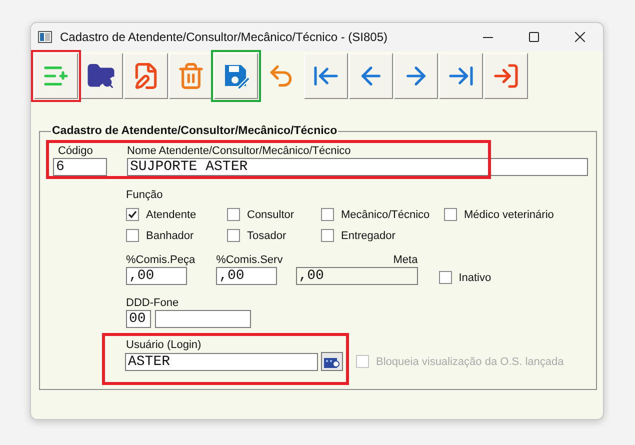  Describe the element at coordinates (509, 214) in the screenshot. I see `checkbox-label: Médico veterinário` at that location.